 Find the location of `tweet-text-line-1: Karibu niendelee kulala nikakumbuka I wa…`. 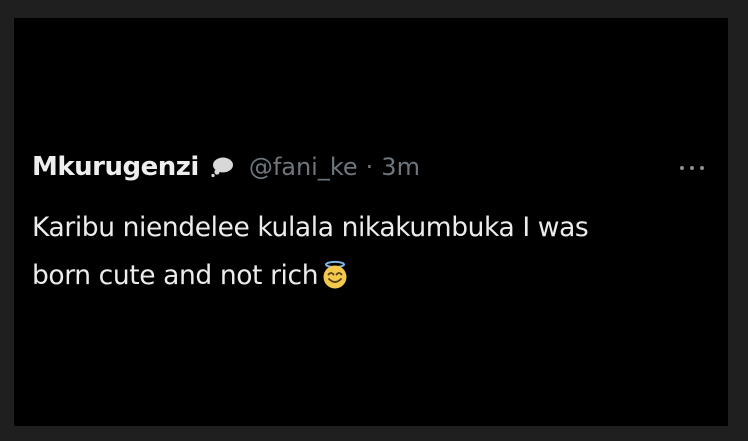

tweet-text-line-1: Karibu niendelee kulala nikakumbuka I wa… is located at coordinates (310, 227).